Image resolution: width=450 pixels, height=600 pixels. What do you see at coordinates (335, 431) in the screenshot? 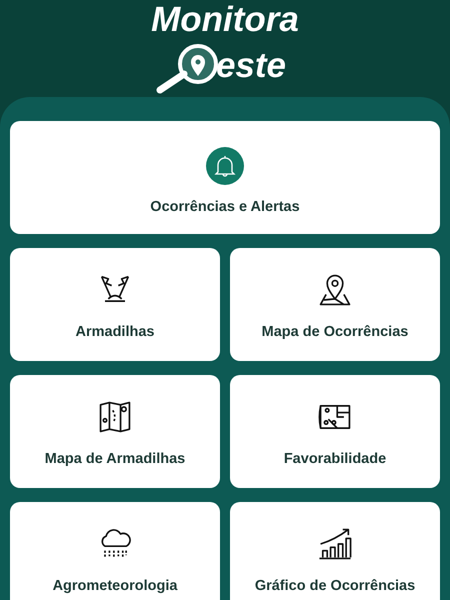
I see `menu-card: Favorabilidade` at bounding box center [335, 431].